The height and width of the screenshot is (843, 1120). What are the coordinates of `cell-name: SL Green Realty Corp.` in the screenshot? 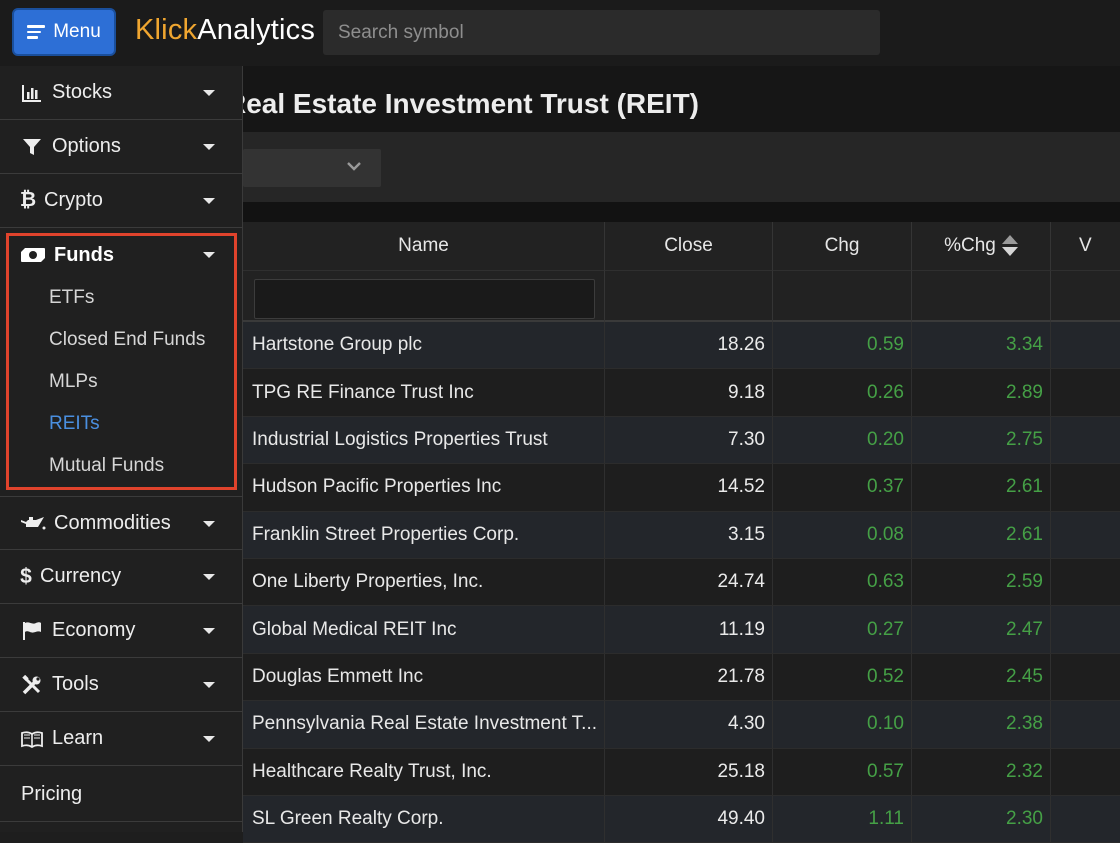 It's located at (424, 819).